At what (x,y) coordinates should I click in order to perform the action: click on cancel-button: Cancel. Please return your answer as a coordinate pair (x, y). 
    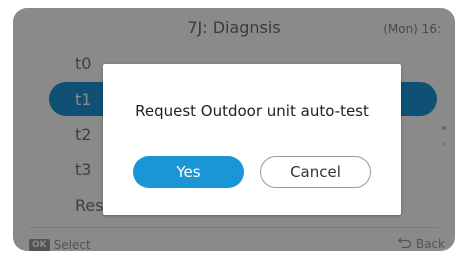
    Looking at the image, I should click on (315, 172).